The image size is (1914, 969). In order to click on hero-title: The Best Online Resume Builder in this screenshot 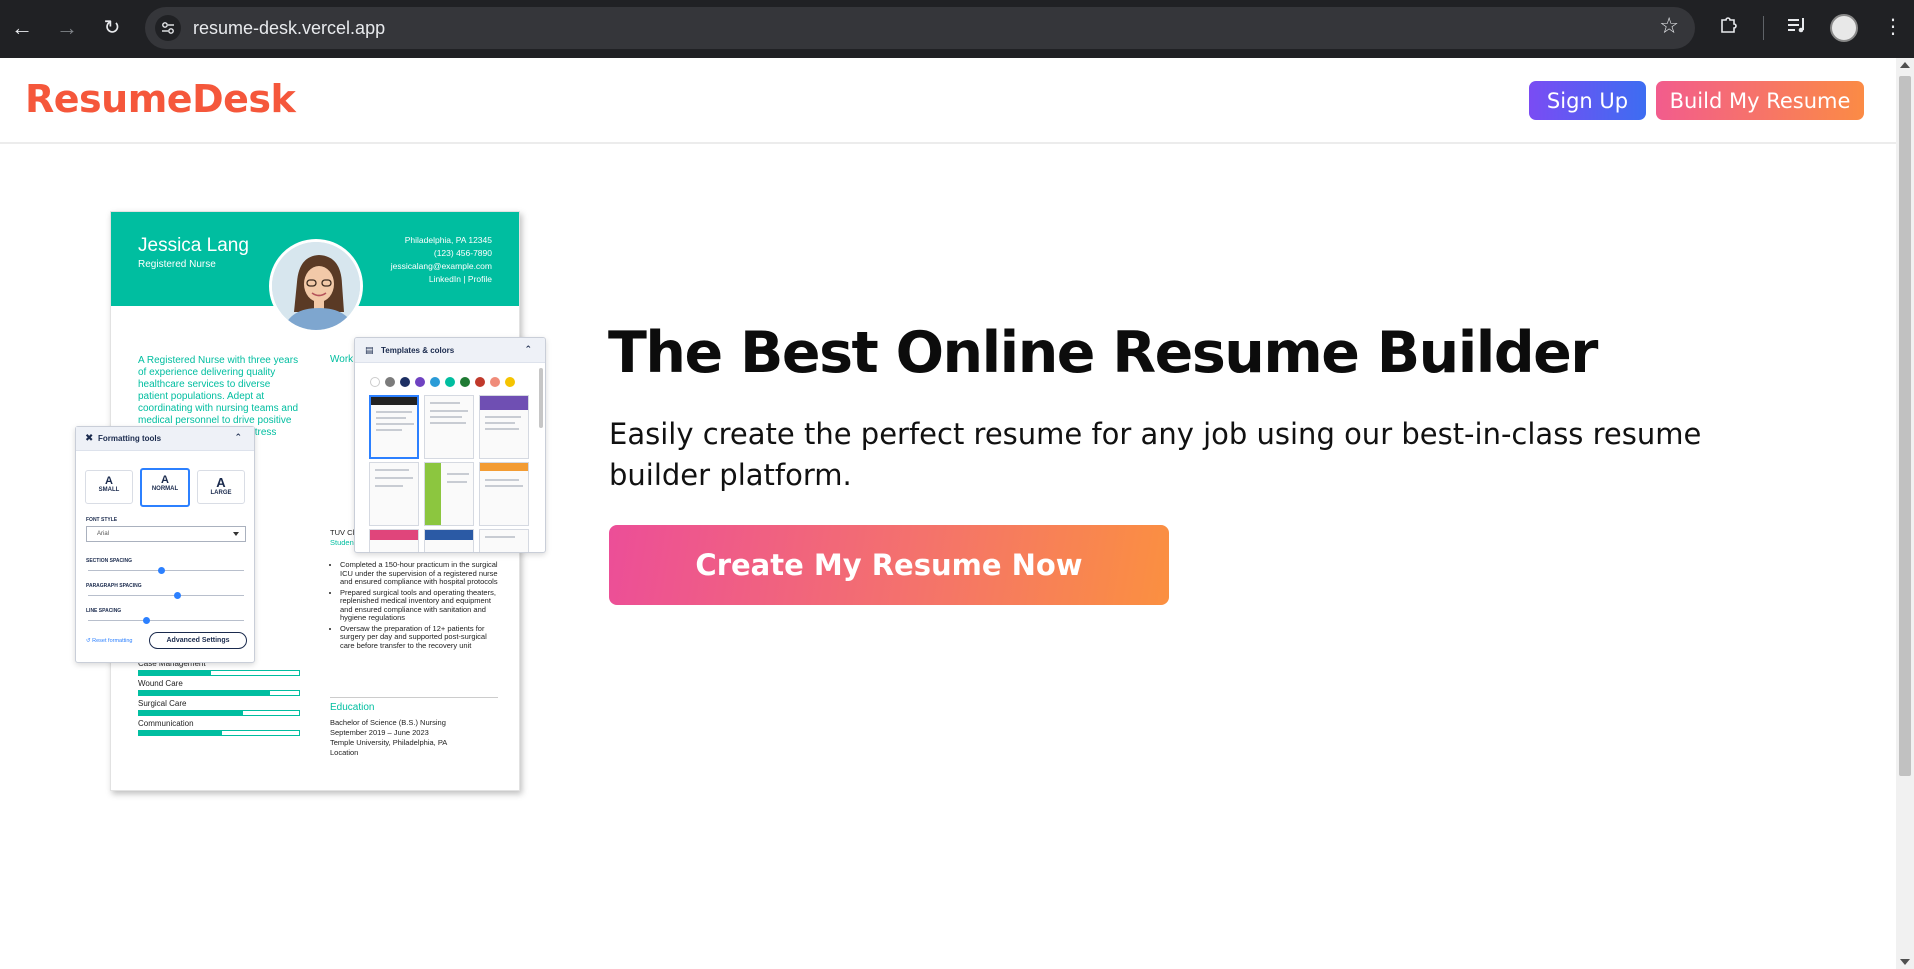, I will do `click(1103, 353)`.